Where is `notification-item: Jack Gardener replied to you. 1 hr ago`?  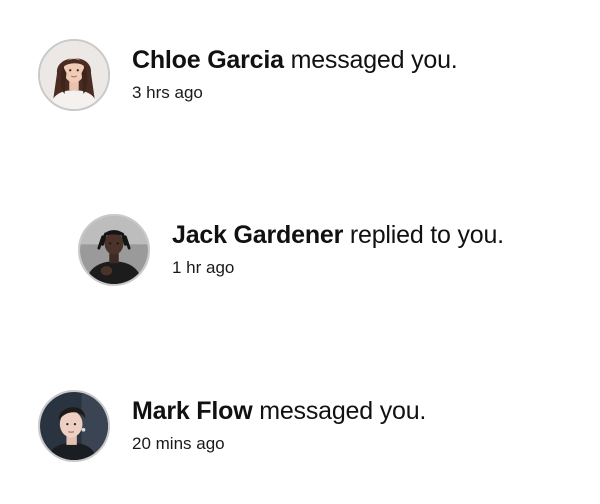
notification-item: Jack Gardener replied to you. 1 hr ago is located at coordinates (291, 250).